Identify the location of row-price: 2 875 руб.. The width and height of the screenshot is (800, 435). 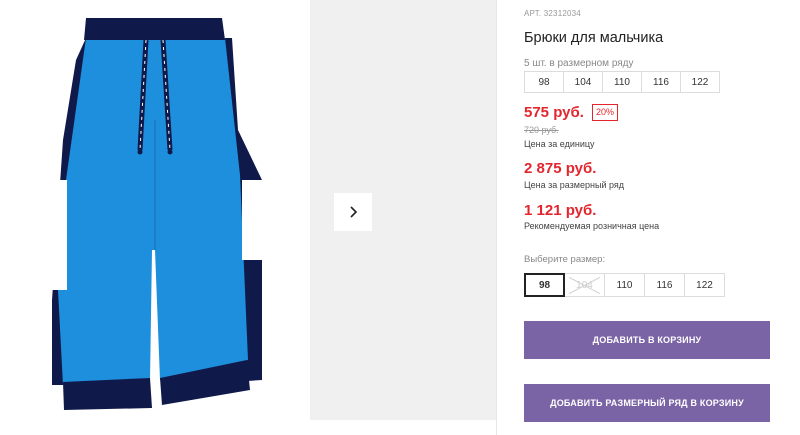
(560, 168).